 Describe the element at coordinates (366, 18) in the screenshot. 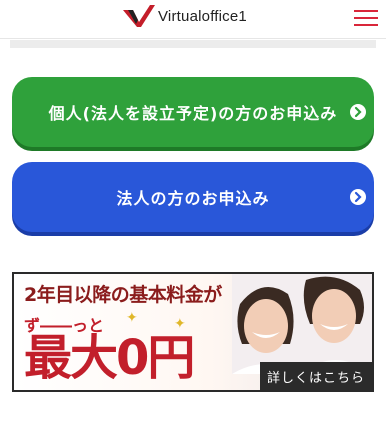

I see `hamburger-menu-icon` at that location.